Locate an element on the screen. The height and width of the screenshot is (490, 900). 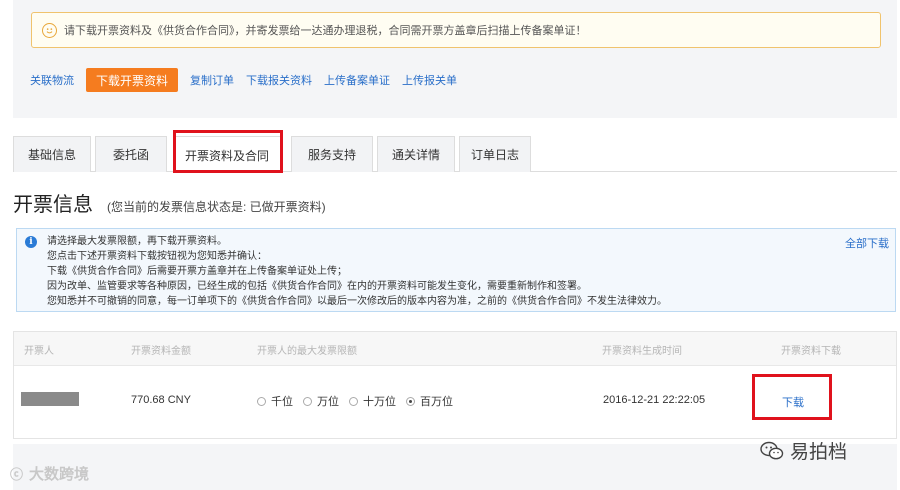
page-title: 开票信息 is located at coordinates (53, 205).